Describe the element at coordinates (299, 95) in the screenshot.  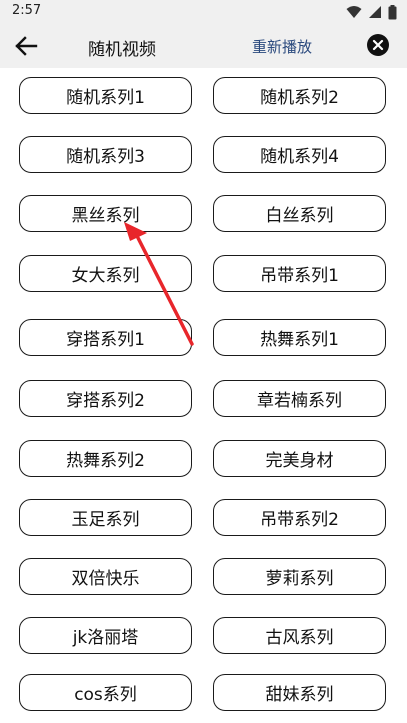
I see `category-button: 随机系列2` at that location.